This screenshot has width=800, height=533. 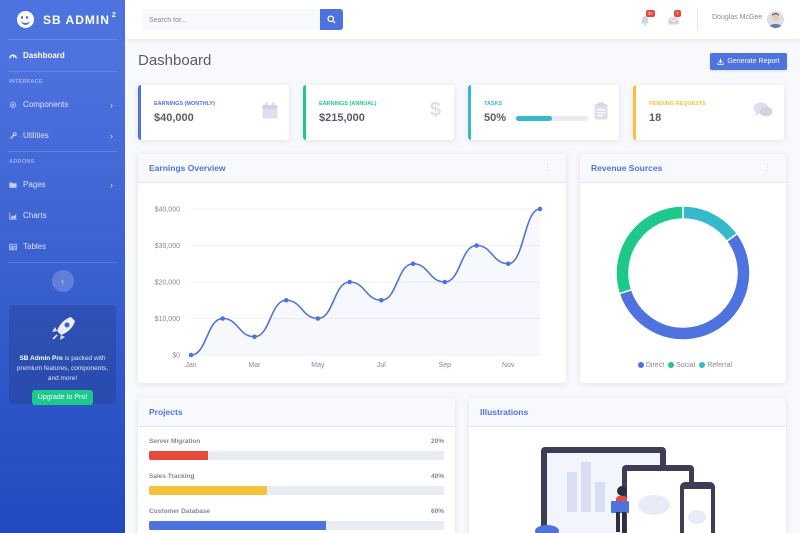 What do you see at coordinates (342, 118) in the screenshot?
I see `stat-value: $215,000` at bounding box center [342, 118].